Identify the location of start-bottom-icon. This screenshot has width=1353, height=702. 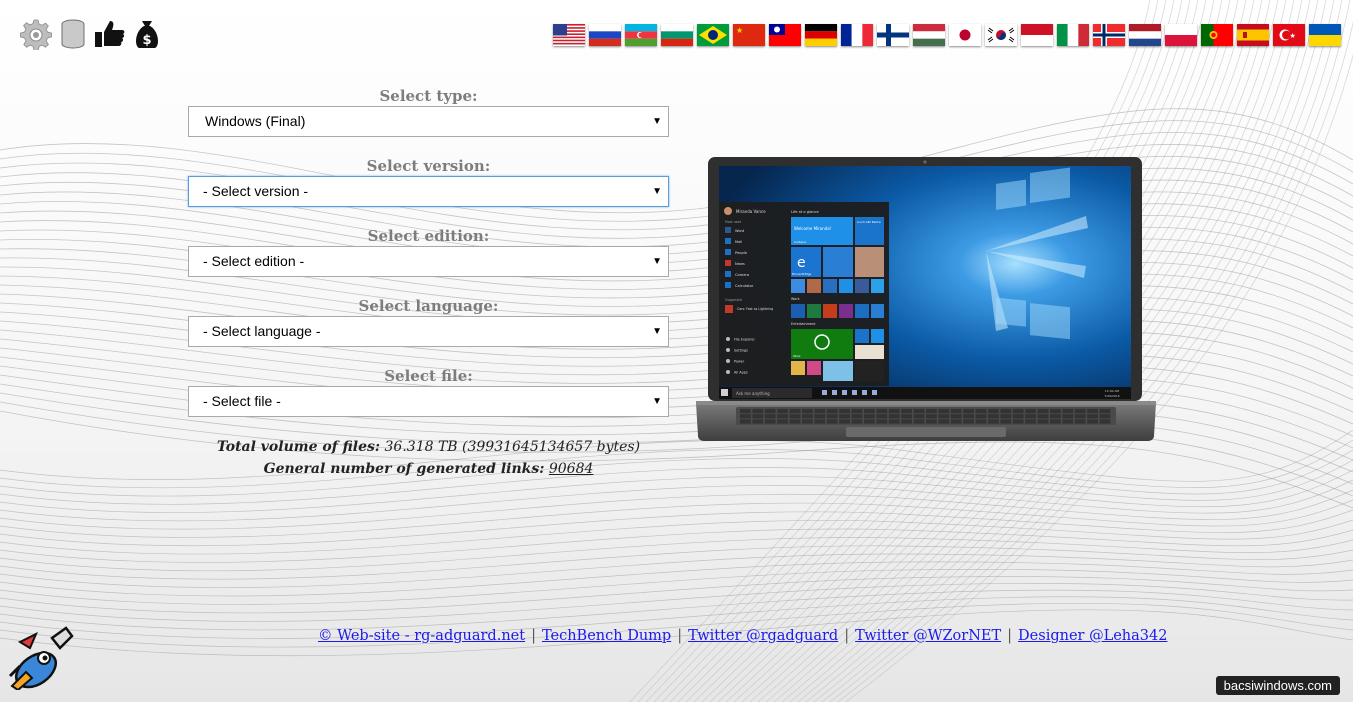
(728, 372).